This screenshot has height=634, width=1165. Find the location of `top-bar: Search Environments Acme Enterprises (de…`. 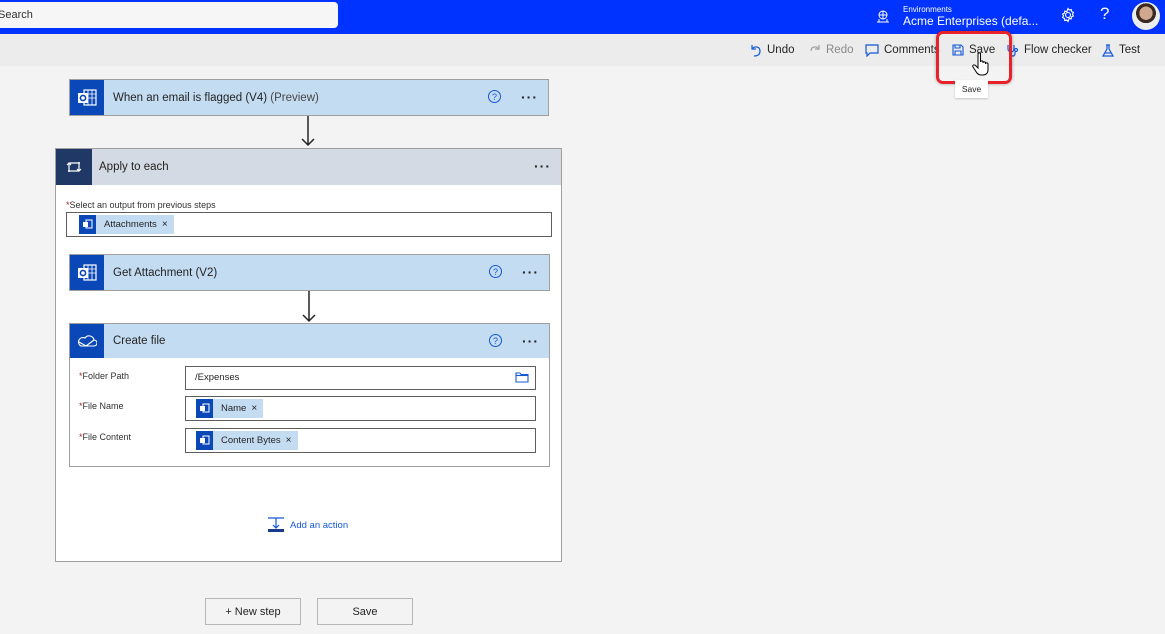

top-bar: Search Environments Acme Enterprises (de… is located at coordinates (582, 17).